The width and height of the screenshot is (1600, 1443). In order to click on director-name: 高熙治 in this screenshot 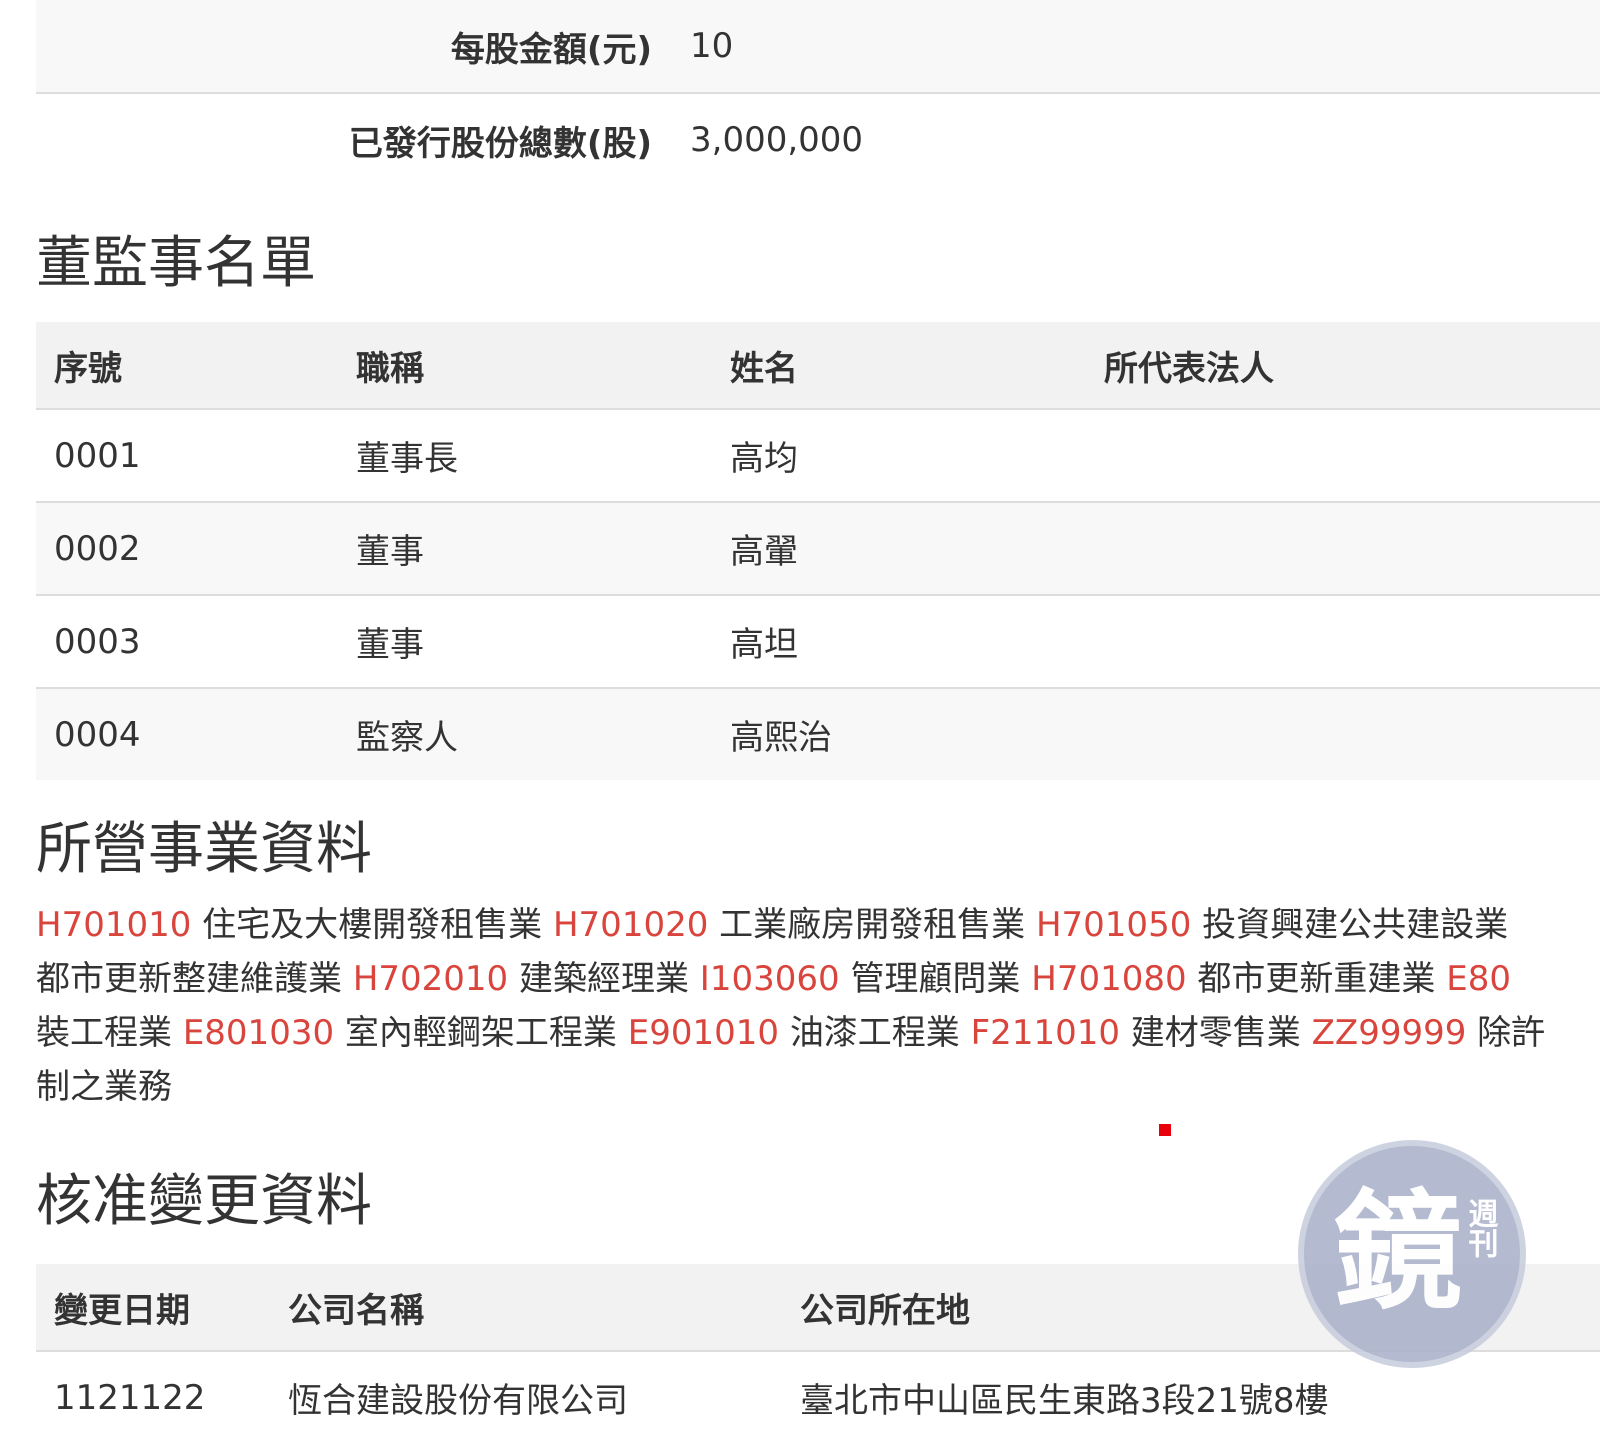, I will do `click(781, 738)`.